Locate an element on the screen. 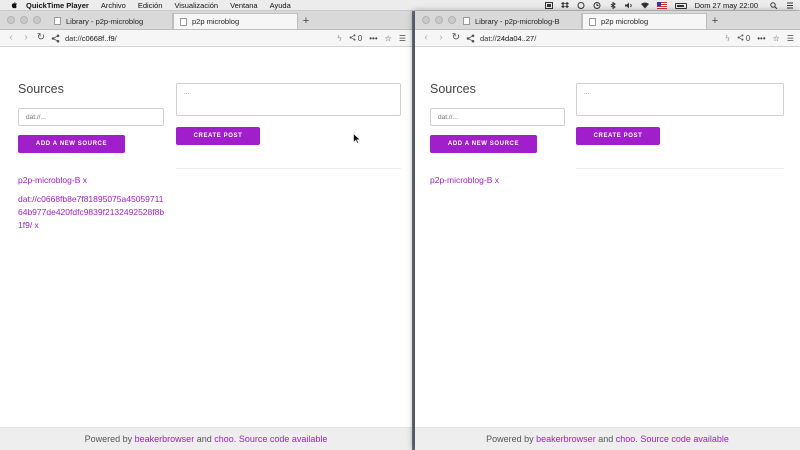 Image resolution: width=800 pixels, height=450 pixels. tab-strip: Library - p2p-microblog p2p microblog + is located at coordinates (206, 20).